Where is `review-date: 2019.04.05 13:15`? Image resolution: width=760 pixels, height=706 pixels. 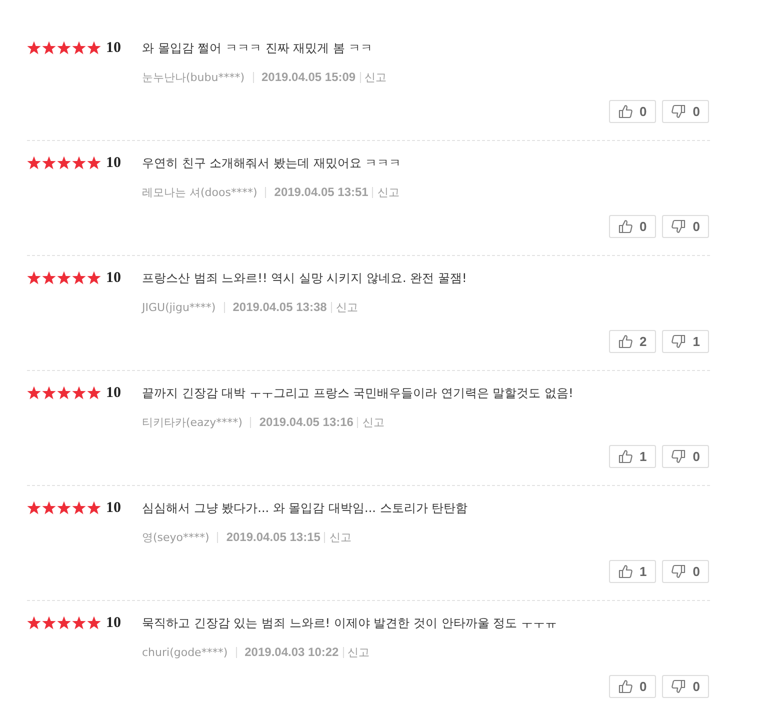 review-date: 2019.04.05 13:15 is located at coordinates (273, 537).